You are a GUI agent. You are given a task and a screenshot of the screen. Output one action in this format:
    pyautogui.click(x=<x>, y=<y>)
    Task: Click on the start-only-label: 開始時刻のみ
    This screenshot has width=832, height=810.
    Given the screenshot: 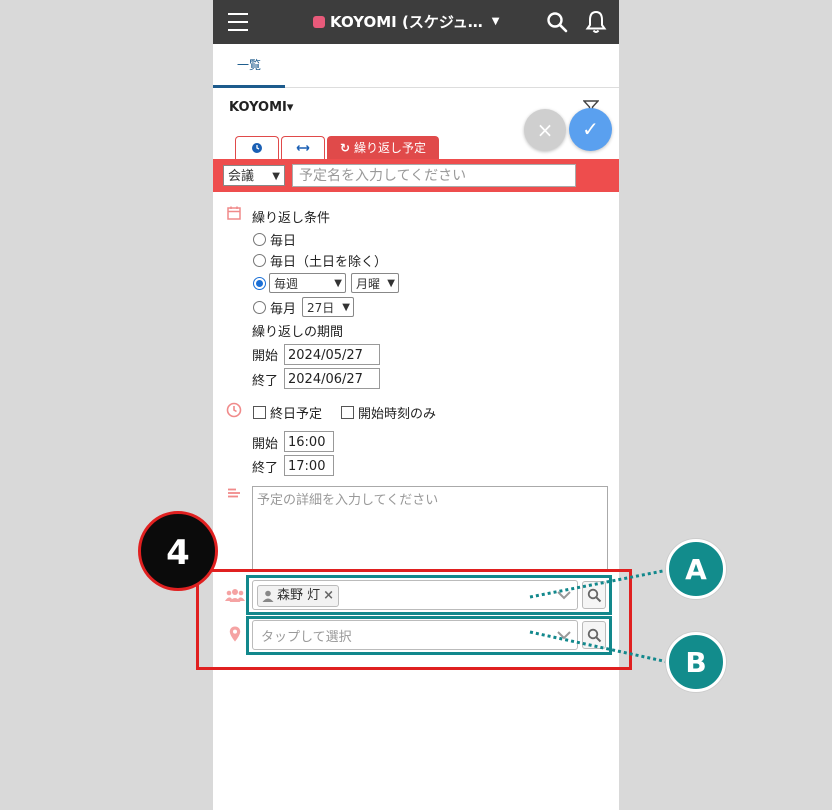 What is the action you would take?
    pyautogui.click(x=397, y=414)
    